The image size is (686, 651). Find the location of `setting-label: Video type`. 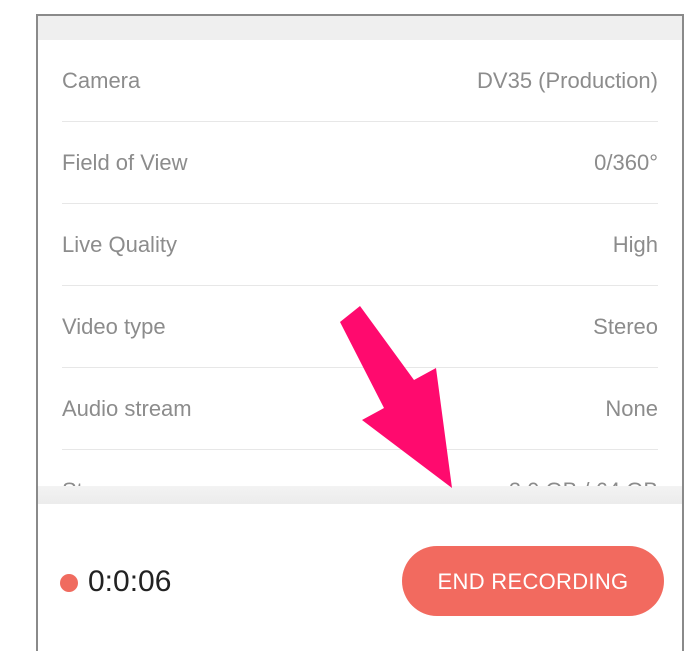

setting-label: Video type is located at coordinates (114, 326).